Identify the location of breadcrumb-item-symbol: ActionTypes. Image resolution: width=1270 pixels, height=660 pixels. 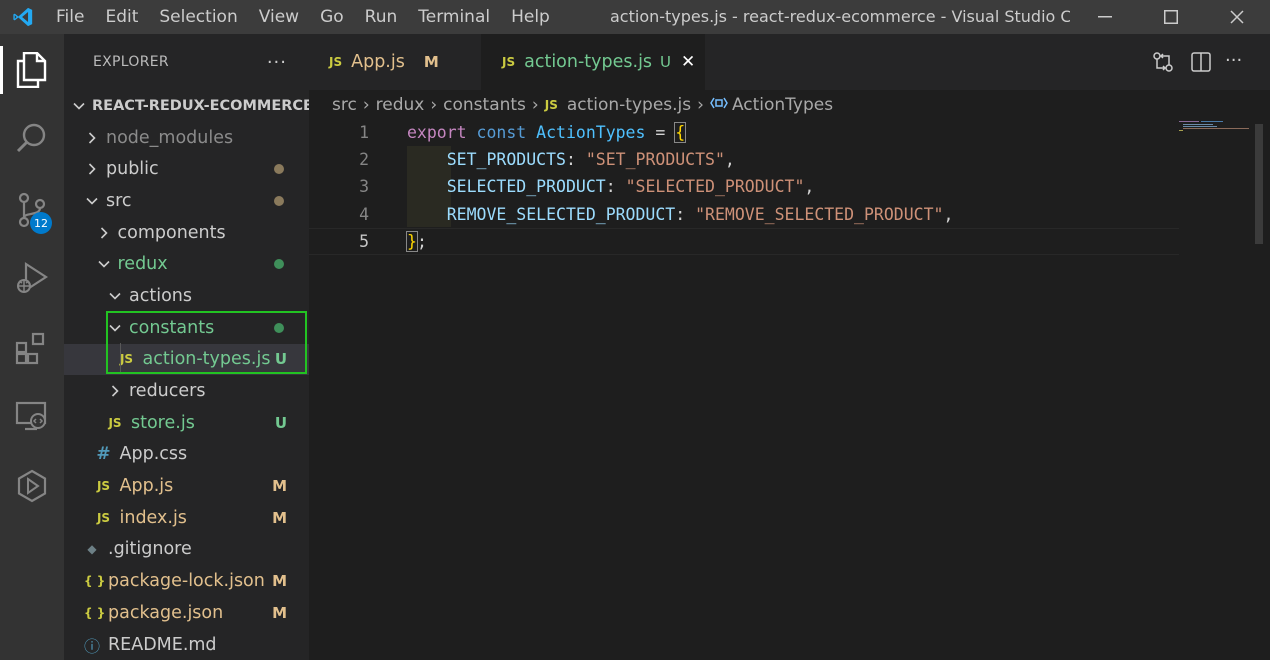
(782, 105).